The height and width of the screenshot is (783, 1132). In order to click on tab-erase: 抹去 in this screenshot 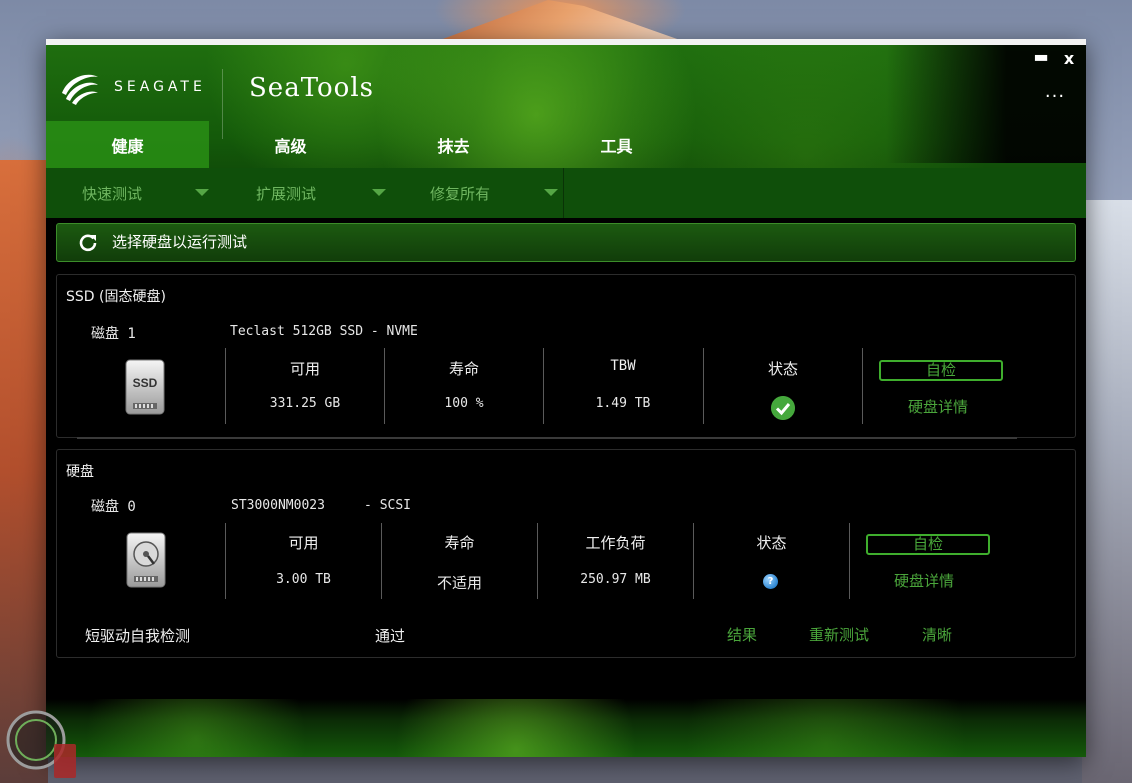, I will do `click(453, 144)`.